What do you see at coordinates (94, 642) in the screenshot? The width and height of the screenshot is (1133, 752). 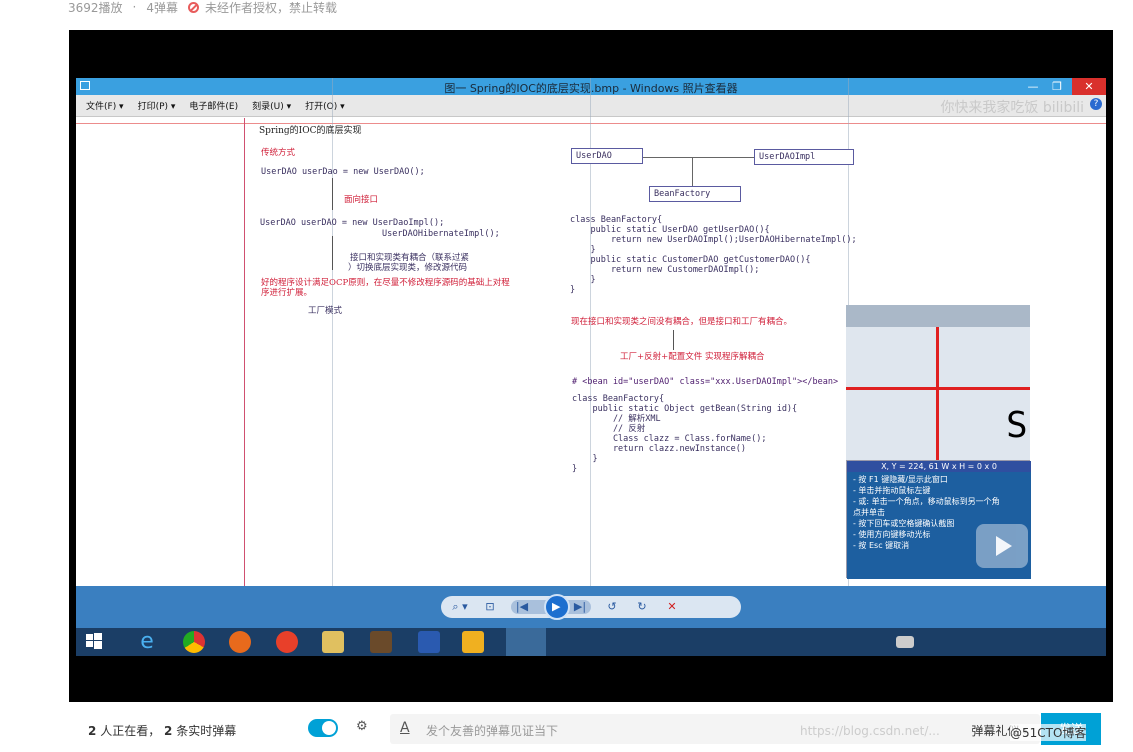 I see `windows-start-icon` at bounding box center [94, 642].